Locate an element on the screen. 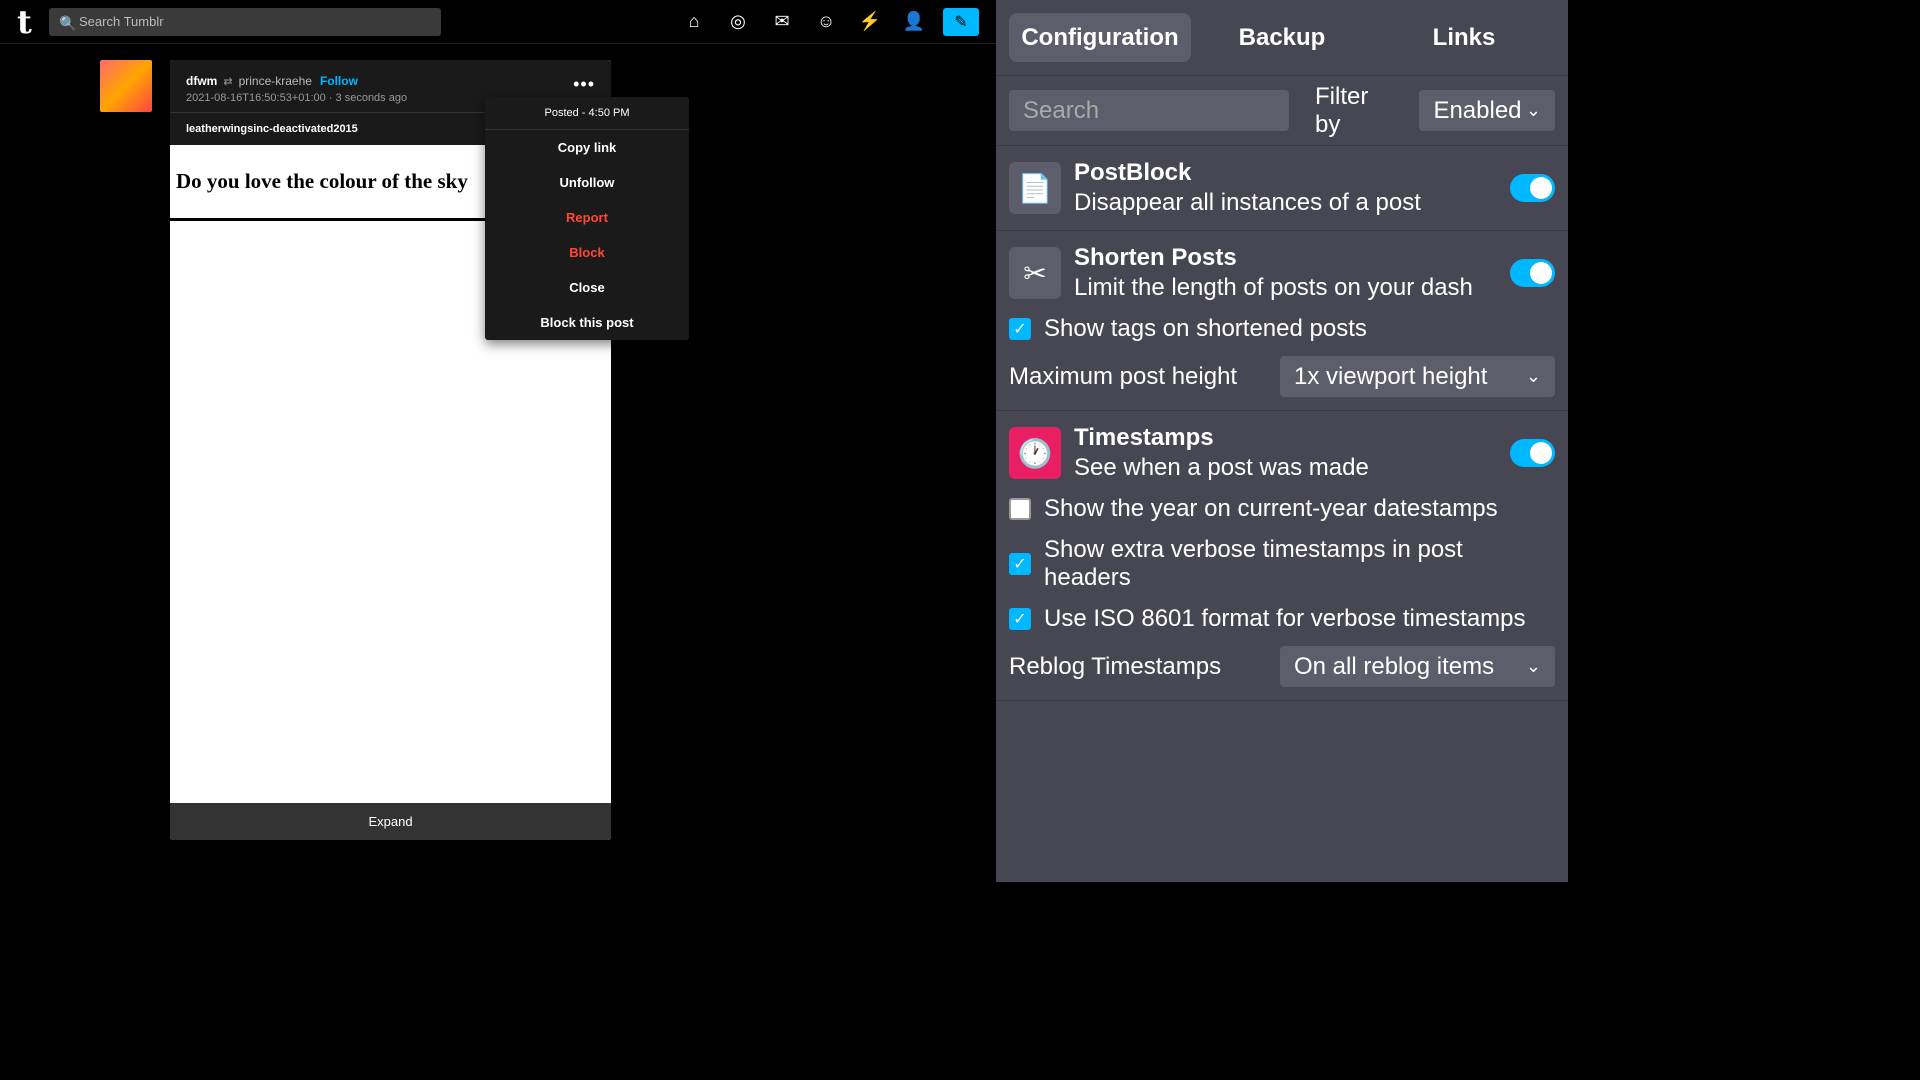  avatar is located at coordinates (126, 86).